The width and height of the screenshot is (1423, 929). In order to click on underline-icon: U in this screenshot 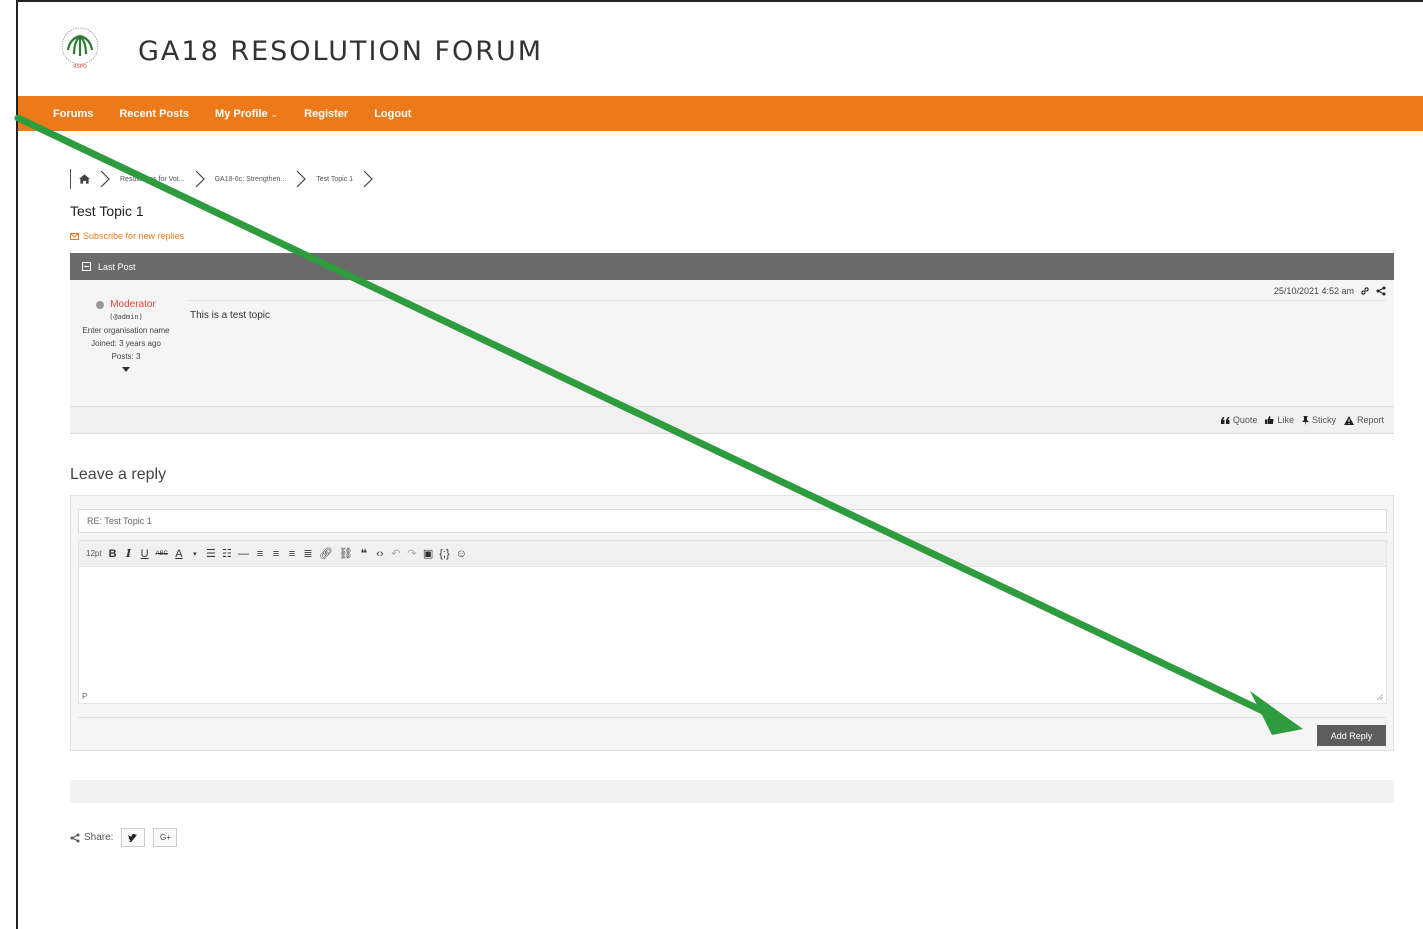, I will do `click(145, 554)`.